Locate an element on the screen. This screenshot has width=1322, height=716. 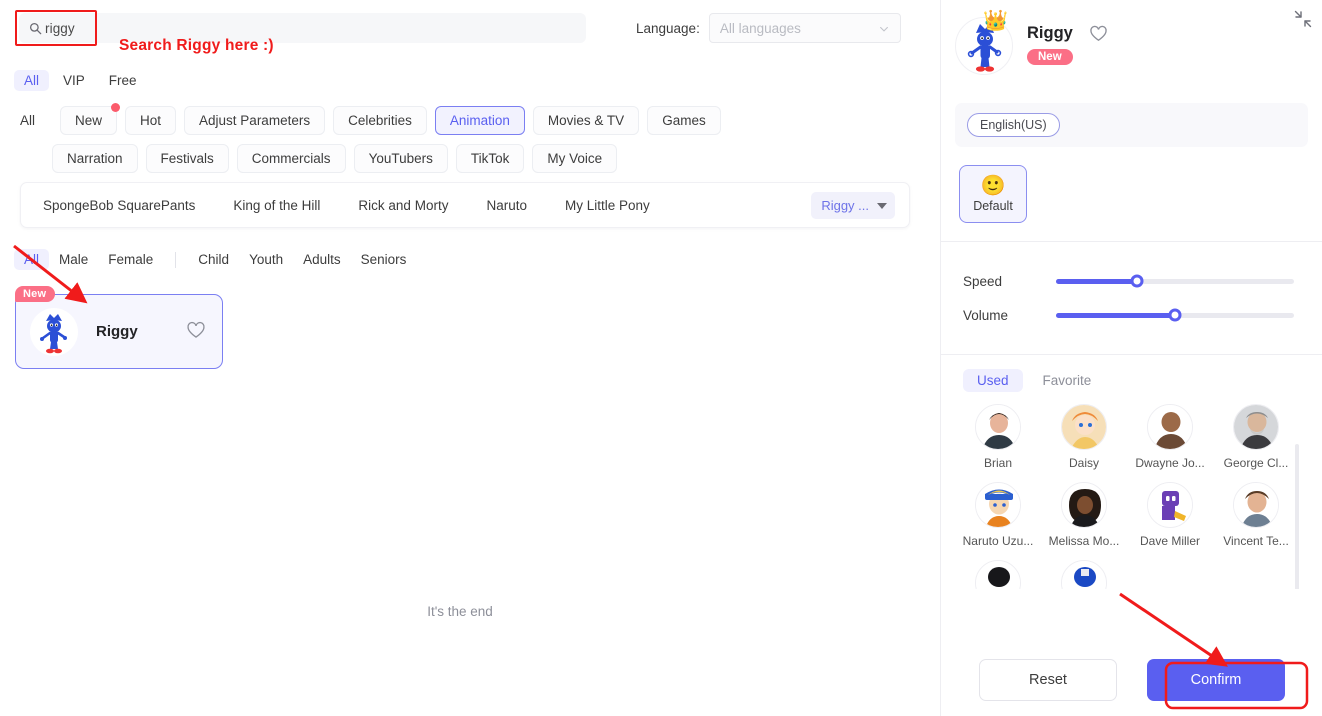
sliders-section: Speed Volume is located at coordinates (1131, 298).